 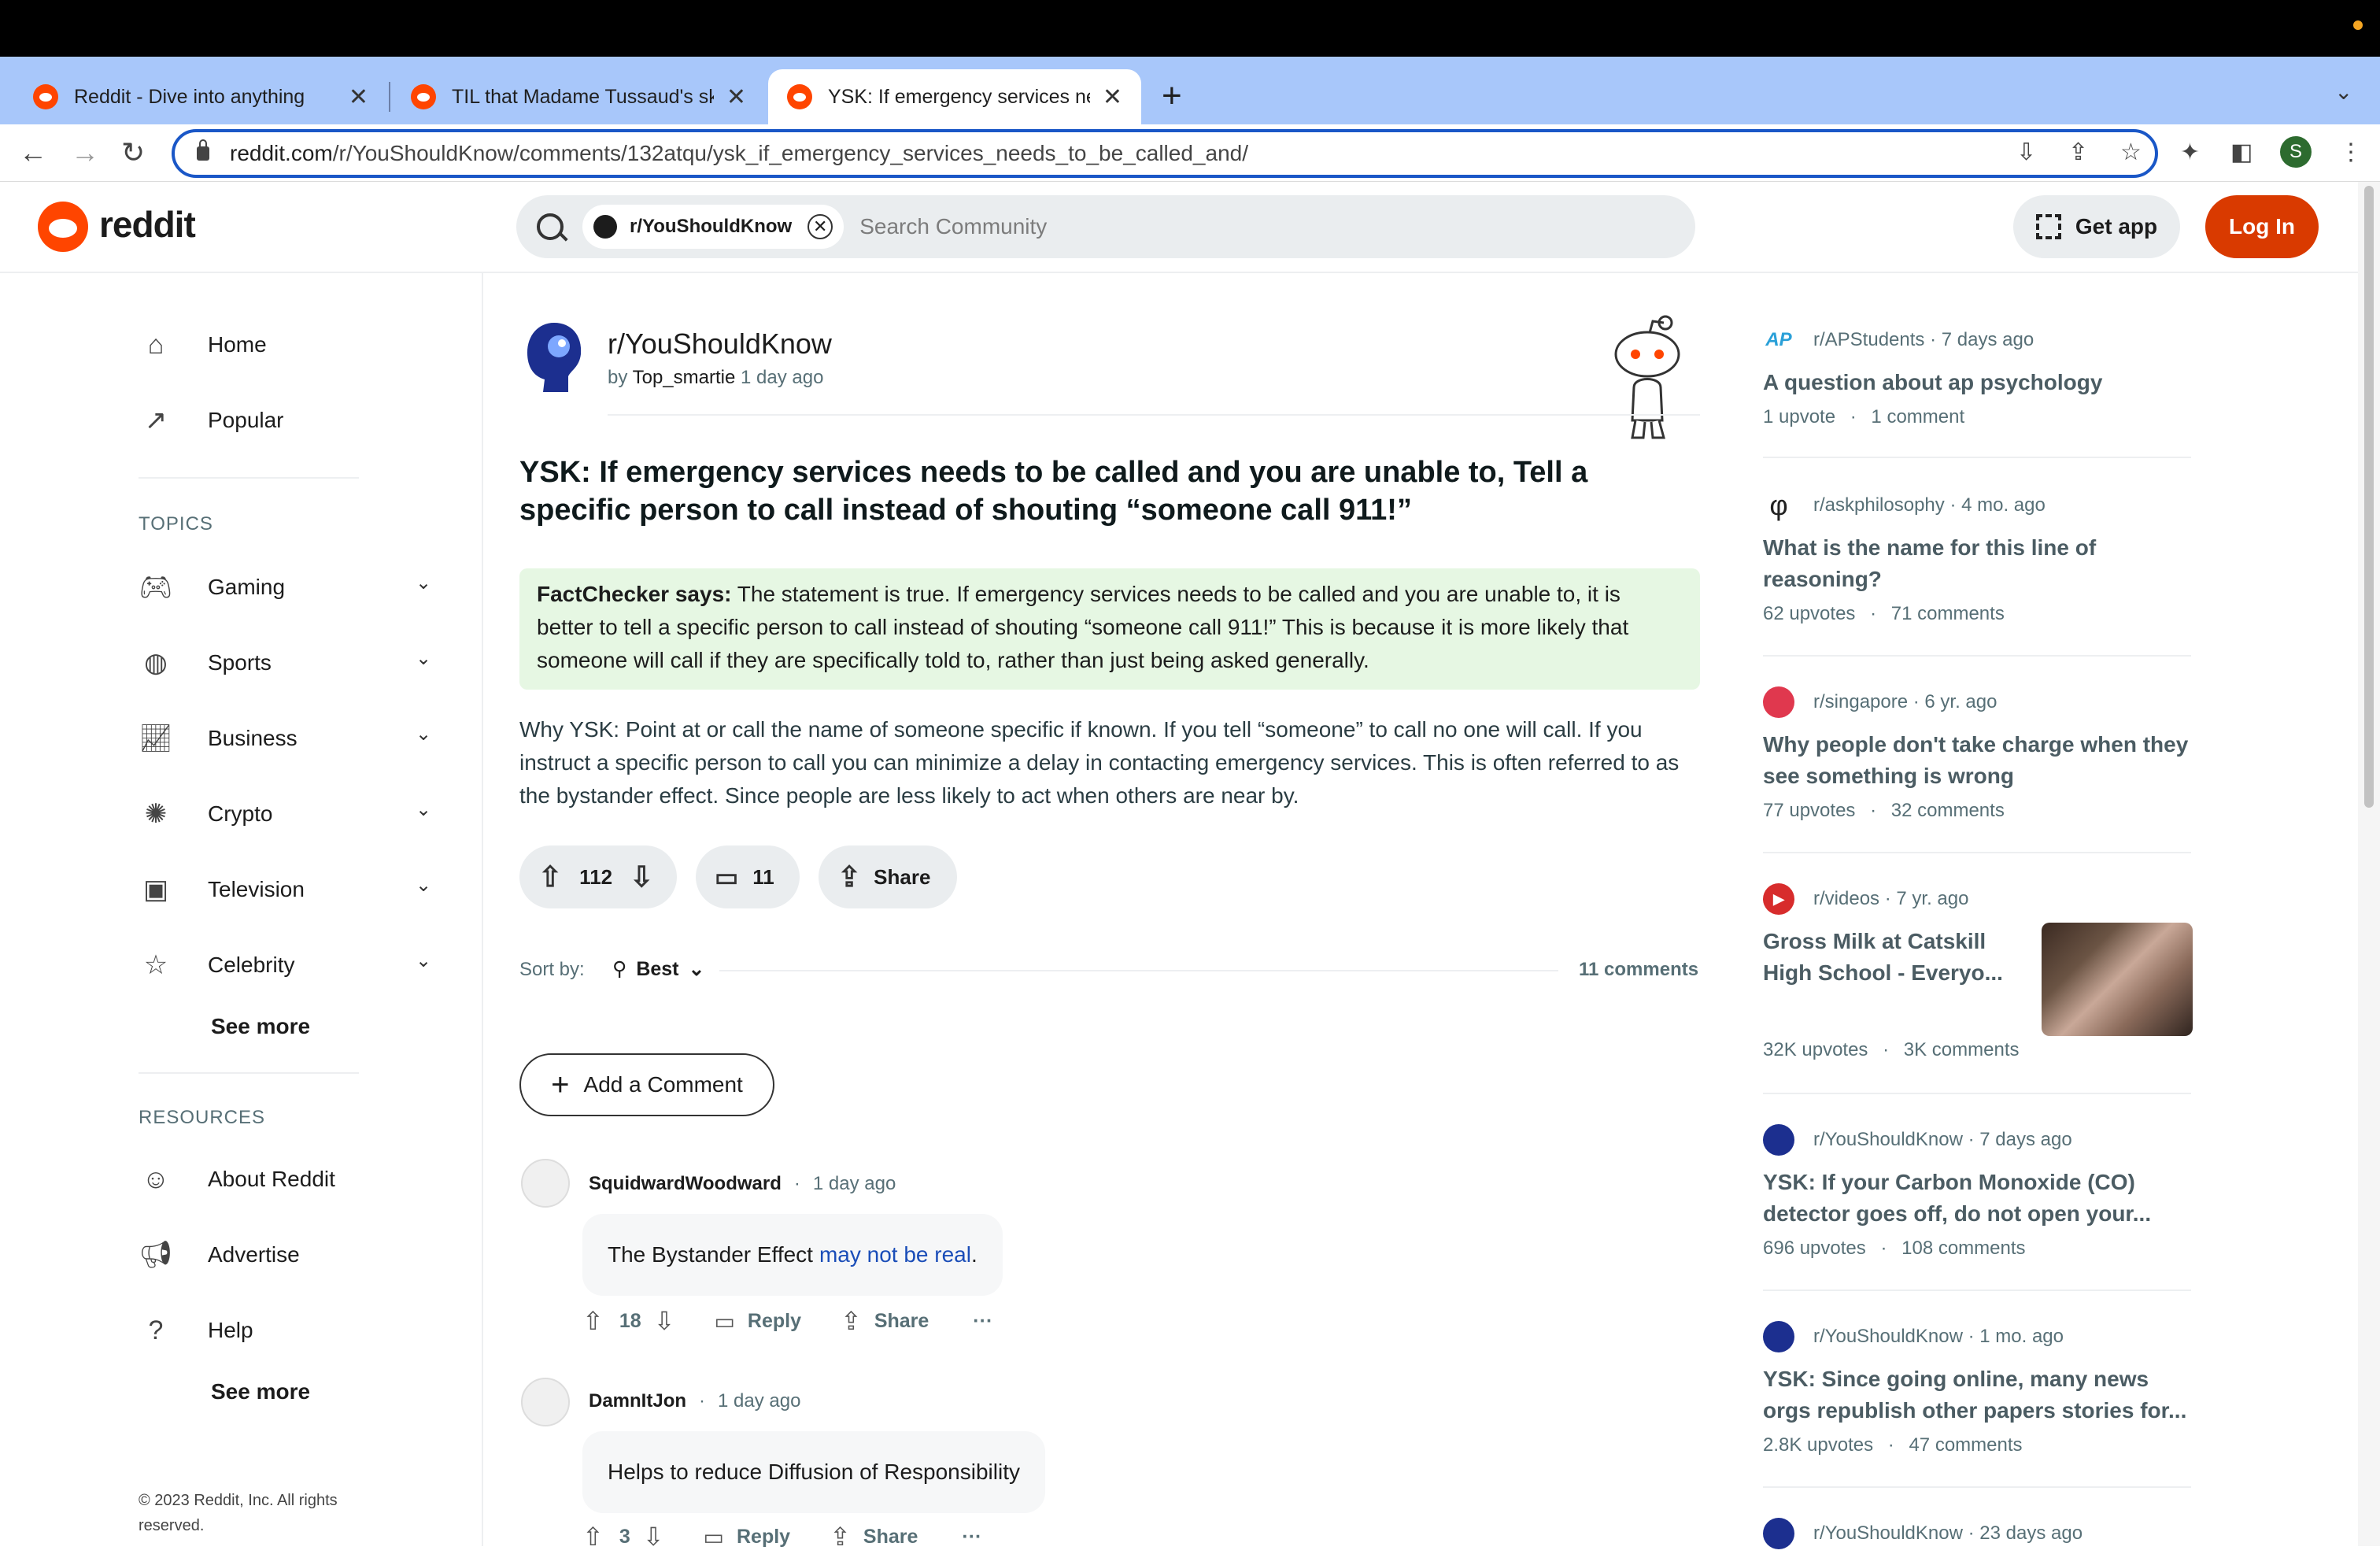 What do you see at coordinates (1868, 340) in the screenshot?
I see `related-subreddit: r/APStudents` at bounding box center [1868, 340].